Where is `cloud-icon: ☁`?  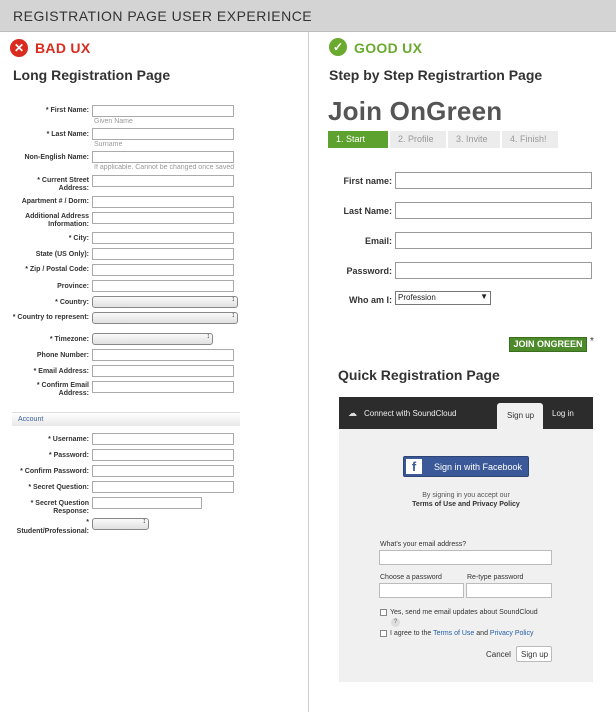 cloud-icon: ☁ is located at coordinates (352, 413).